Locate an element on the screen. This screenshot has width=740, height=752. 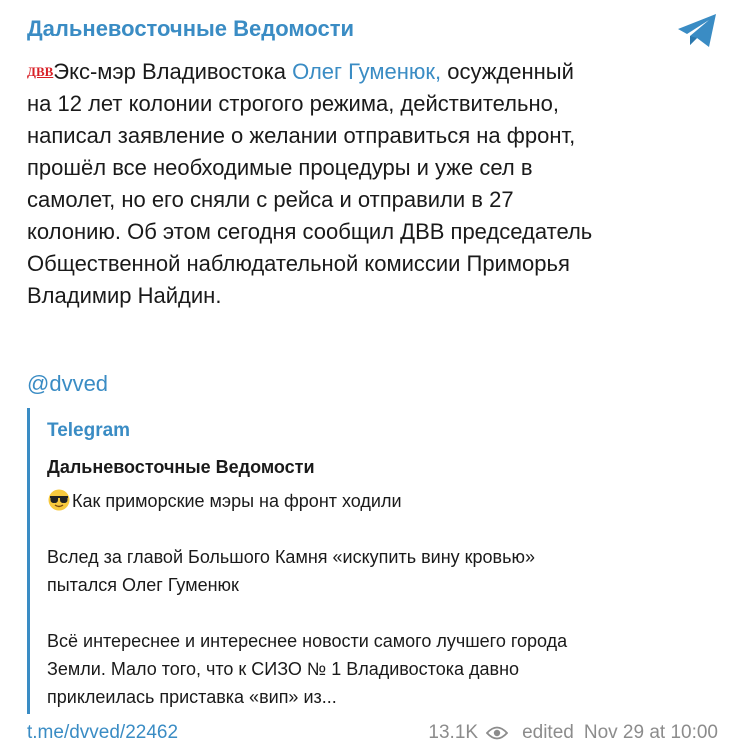
post-permalink: t.me/dvved/22462 is located at coordinates (102, 733).